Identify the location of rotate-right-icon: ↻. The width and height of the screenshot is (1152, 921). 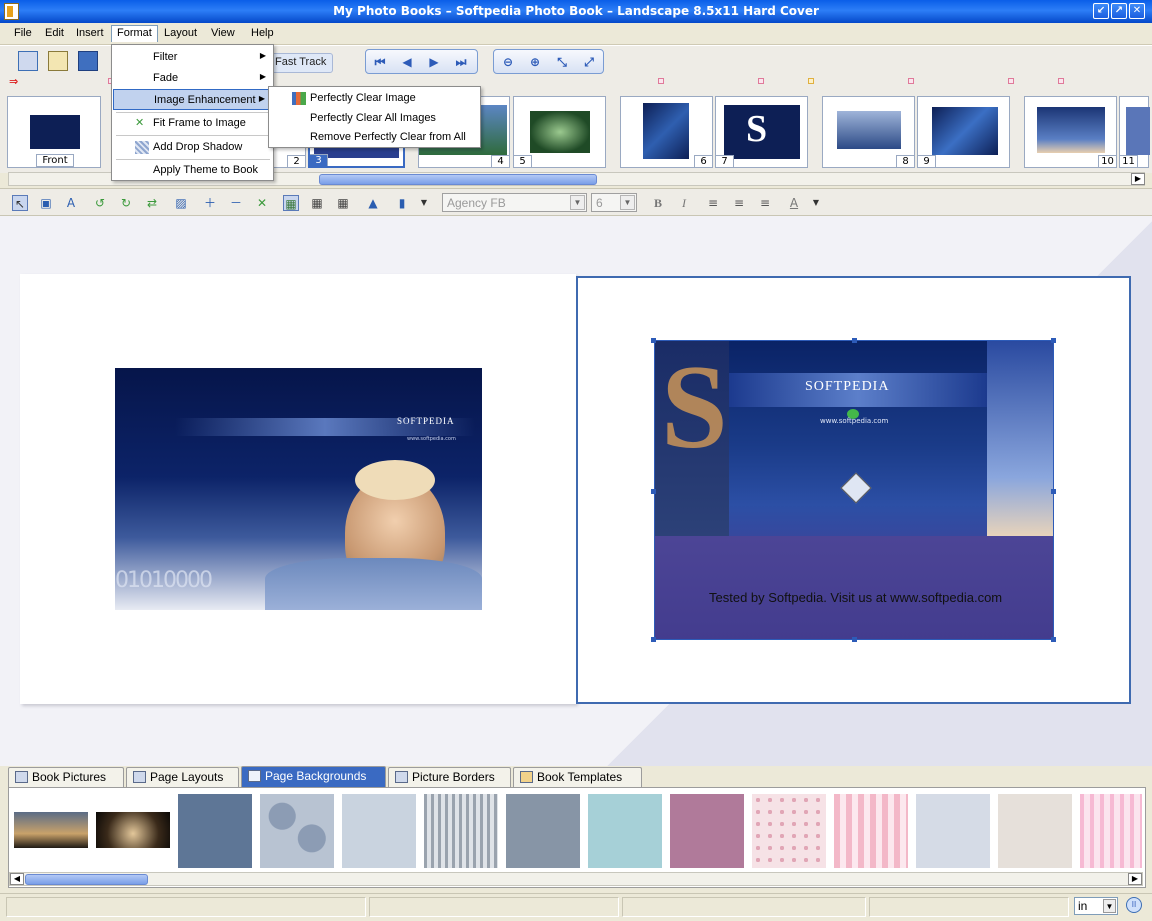
(126, 203).